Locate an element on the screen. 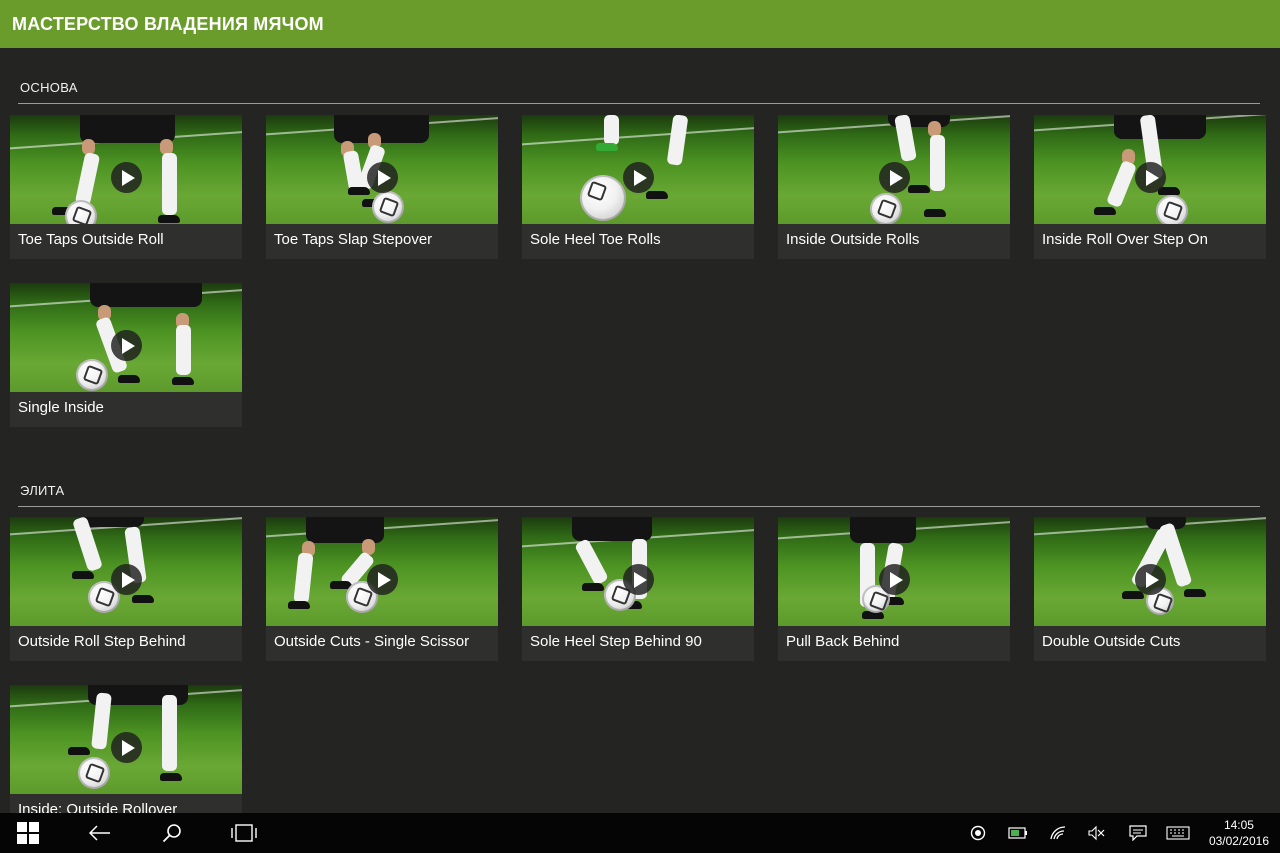 The height and width of the screenshot is (853, 1280). video-tile: Toe Taps Outside Roll is located at coordinates (126, 187).